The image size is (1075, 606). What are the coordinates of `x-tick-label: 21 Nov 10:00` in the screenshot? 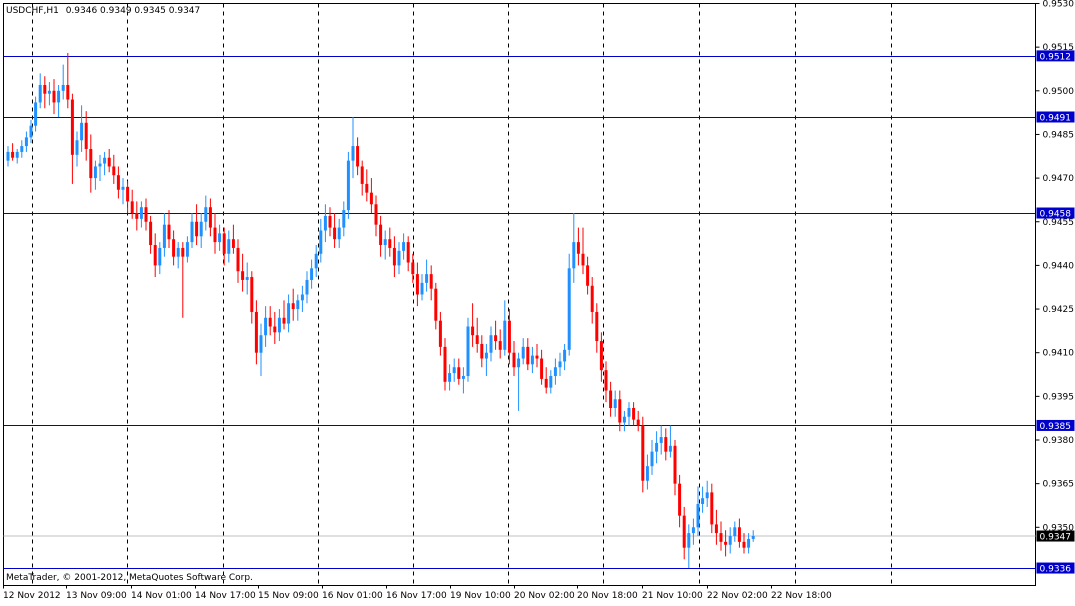 It's located at (672, 596).